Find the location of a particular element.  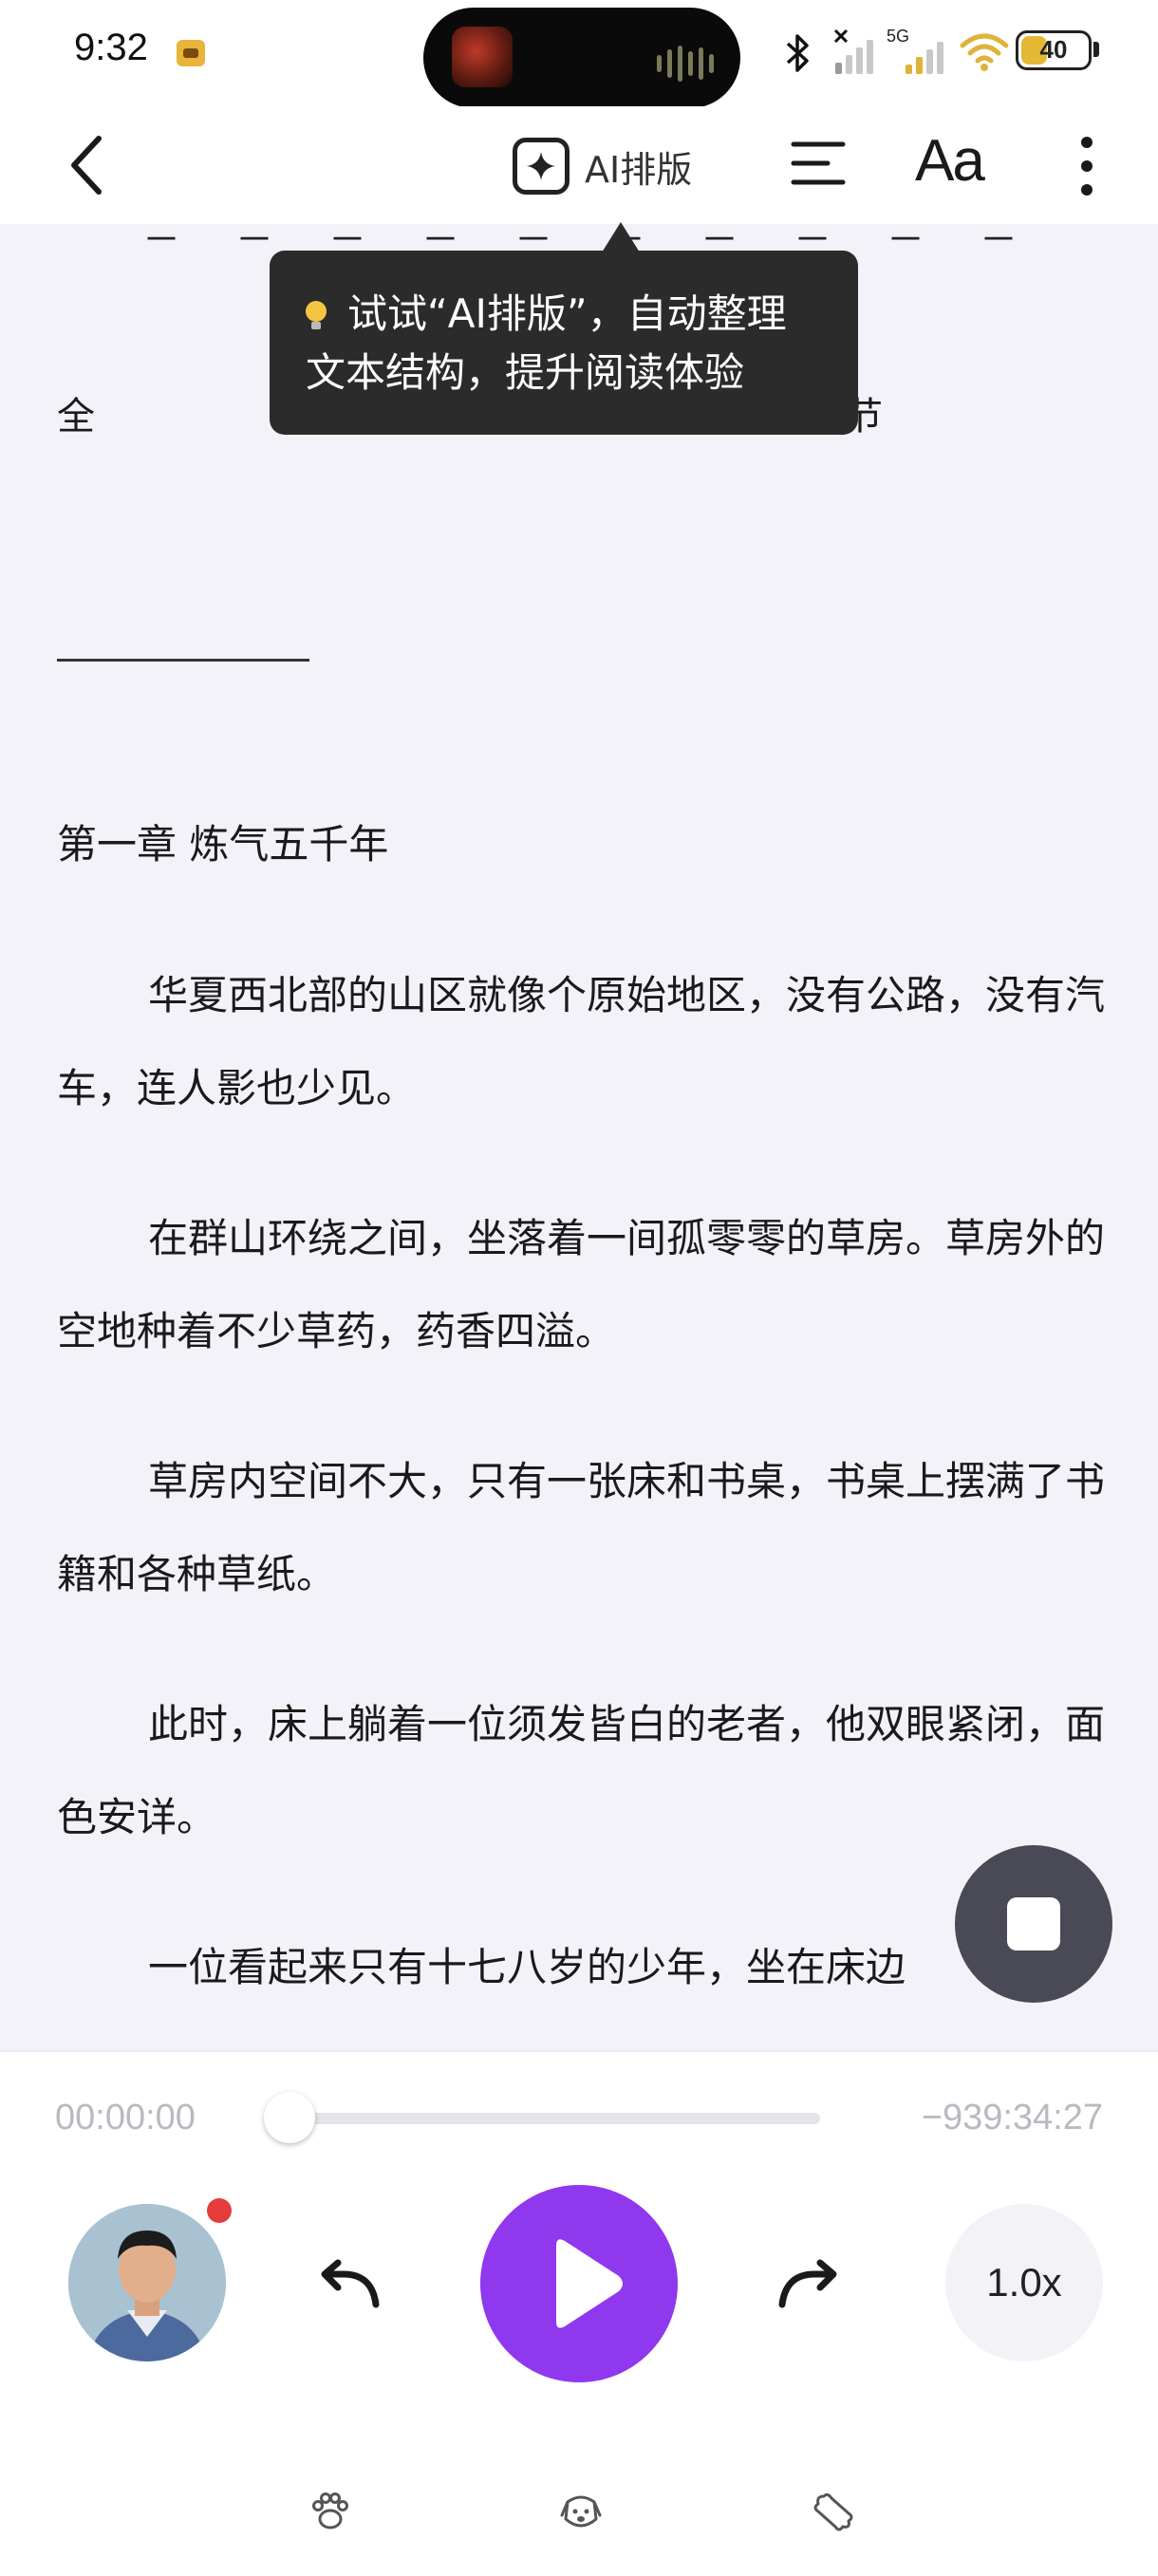

more-options-button is located at coordinates (1087, 166).